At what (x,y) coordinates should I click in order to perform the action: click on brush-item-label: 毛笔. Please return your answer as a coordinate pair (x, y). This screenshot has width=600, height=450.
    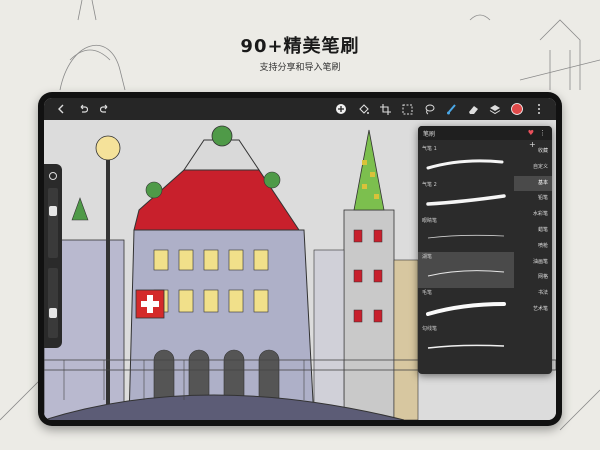
    Looking at the image, I should click on (427, 293).